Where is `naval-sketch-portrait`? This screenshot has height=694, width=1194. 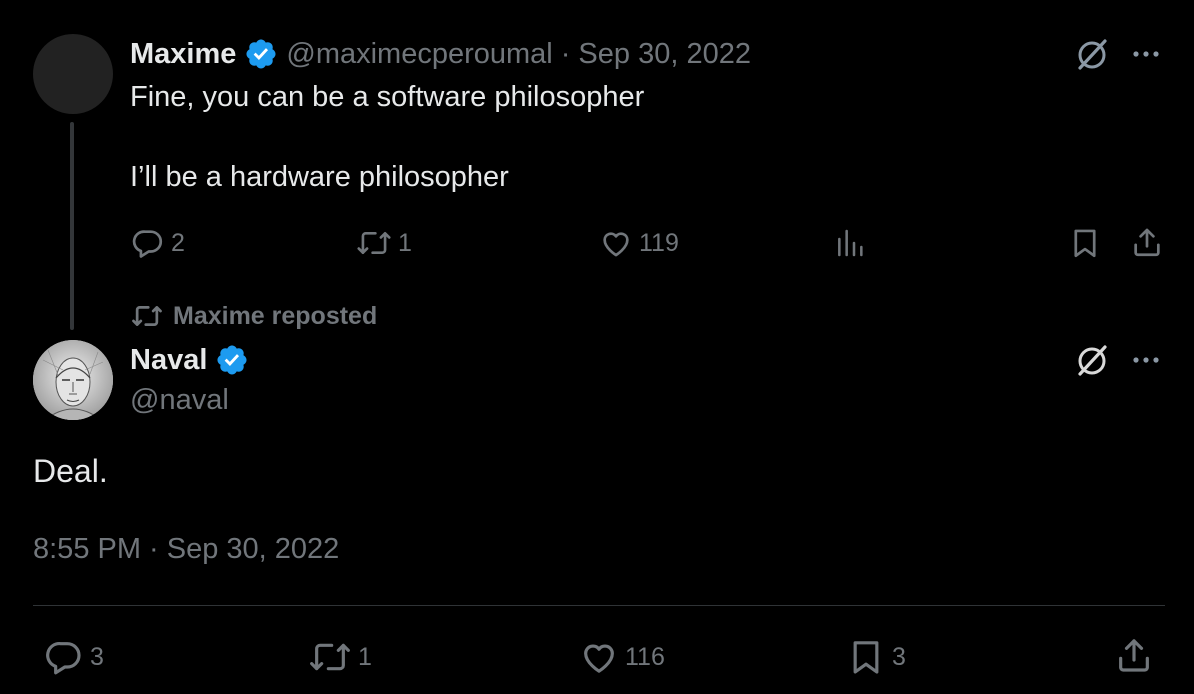
naval-sketch-portrait is located at coordinates (73, 380).